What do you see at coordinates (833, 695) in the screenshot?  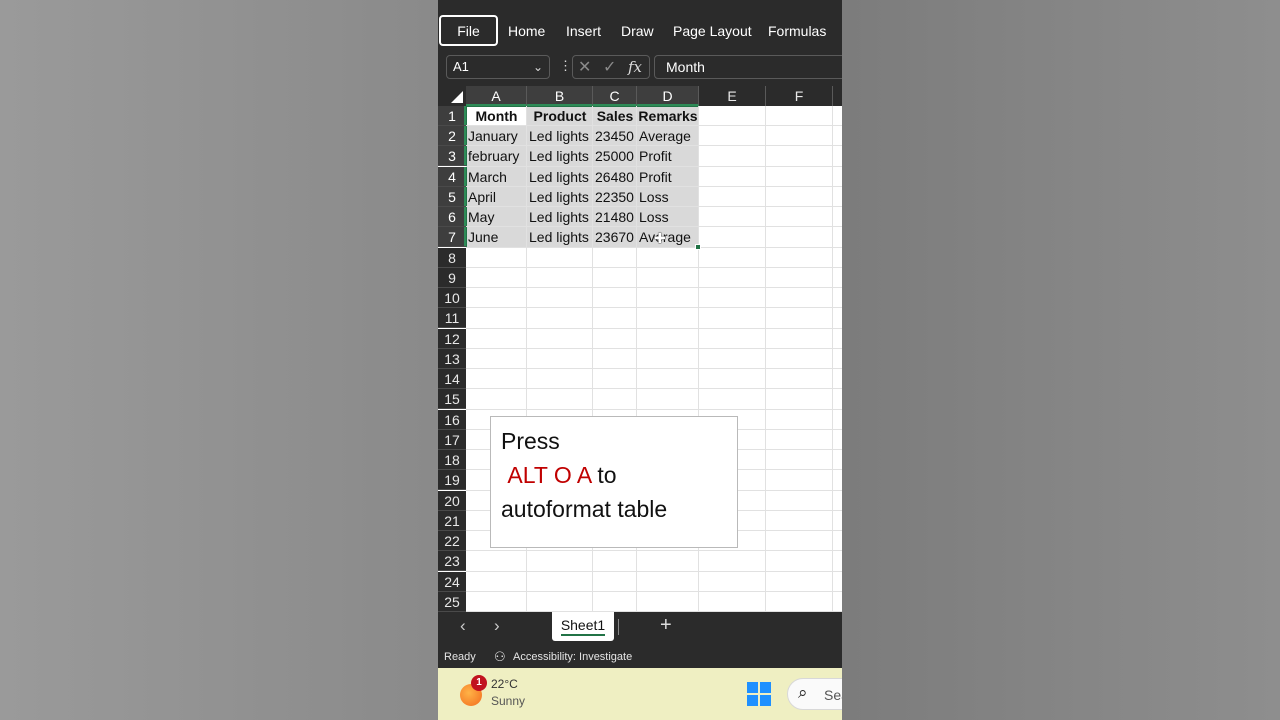 I see `search-placeholder: Sea` at bounding box center [833, 695].